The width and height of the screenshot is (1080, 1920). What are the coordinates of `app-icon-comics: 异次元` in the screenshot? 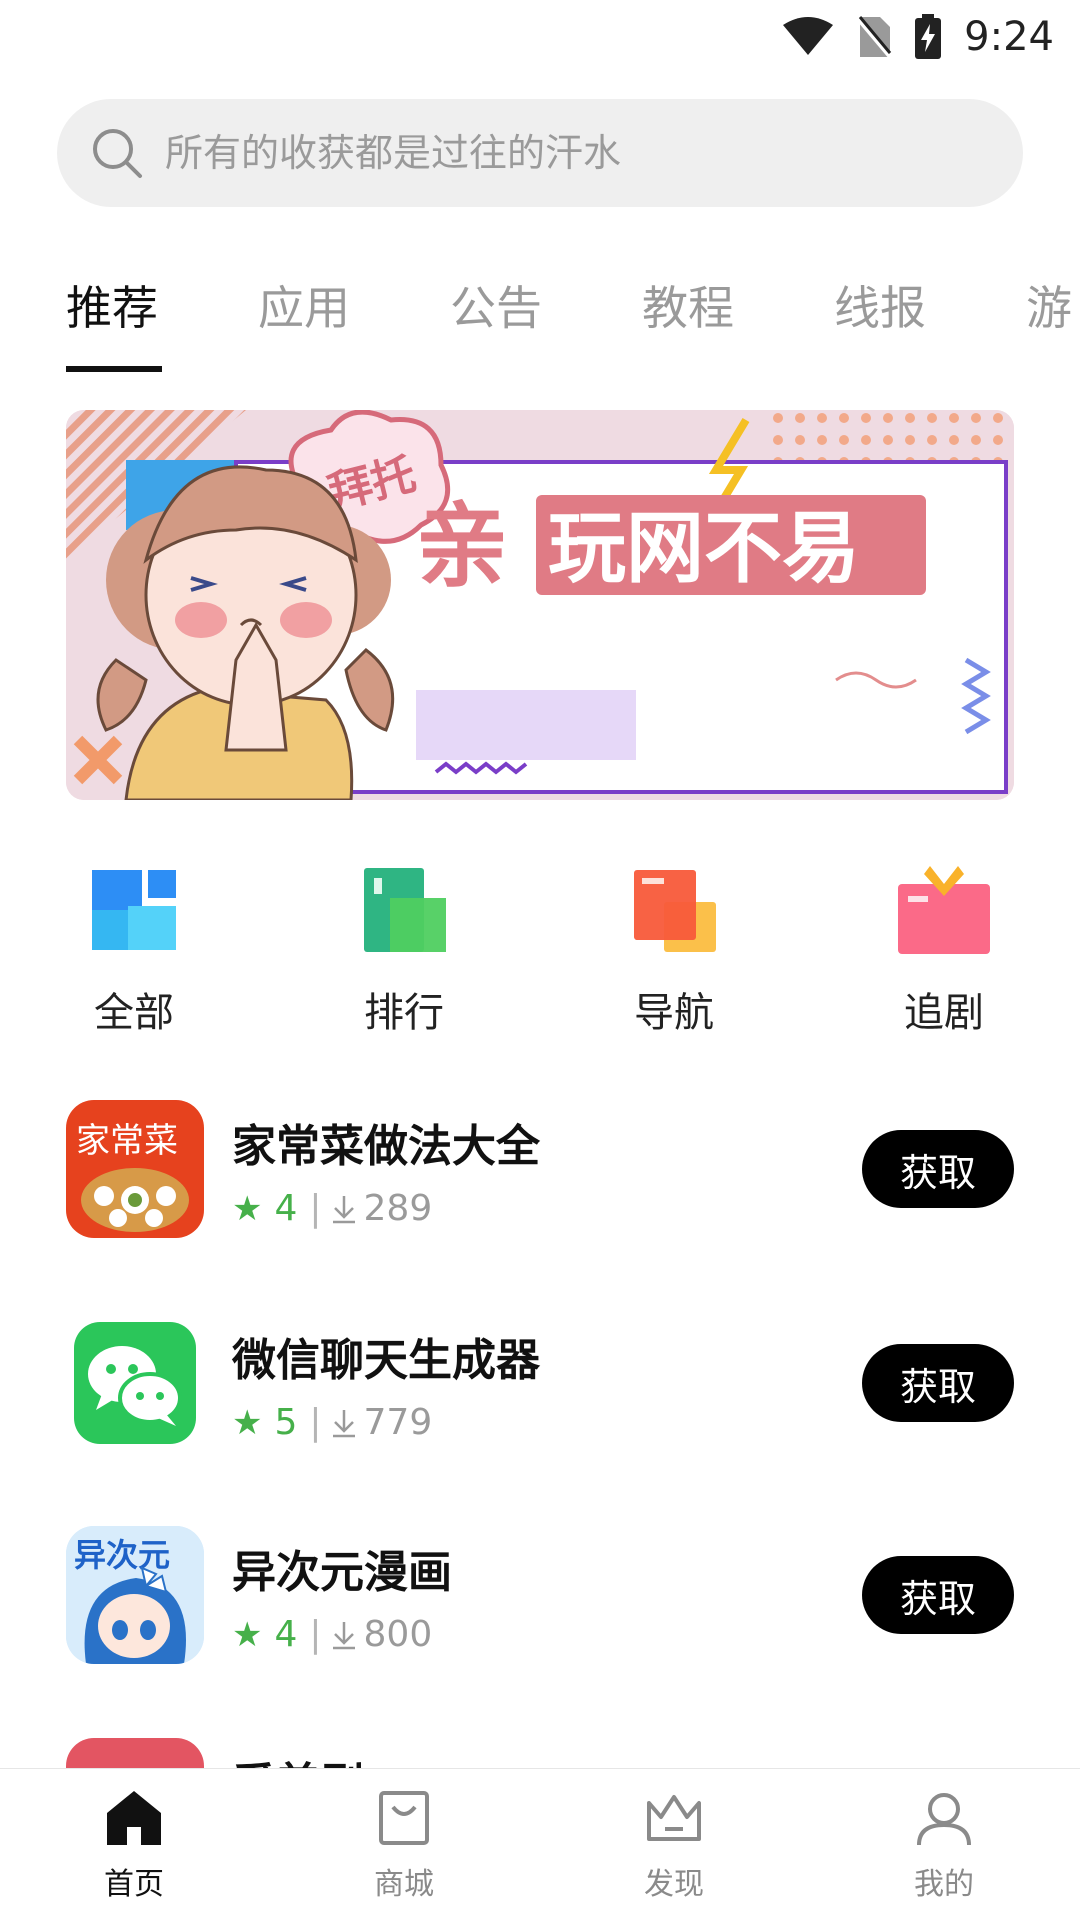 It's located at (135, 1595).